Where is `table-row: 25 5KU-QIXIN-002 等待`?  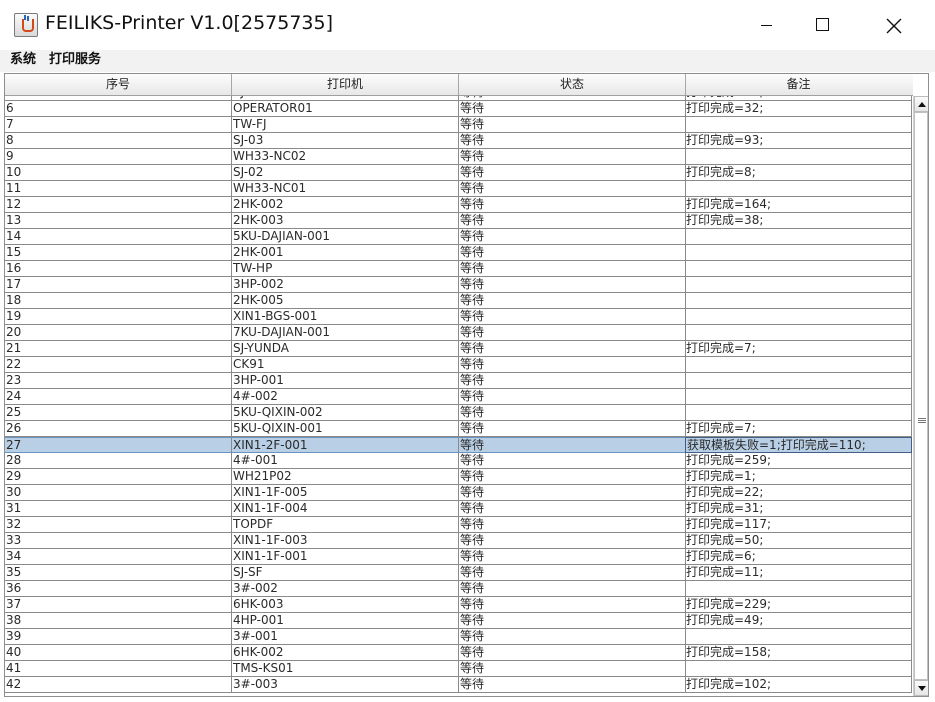
table-row: 25 5KU-QIXIN-002 等待 is located at coordinates (458, 413).